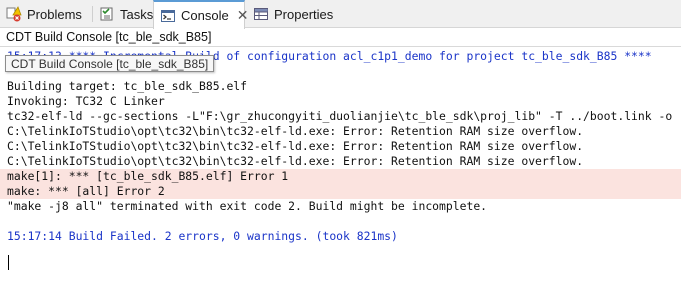  I want to click on tab-console: Console ✕, so click(200, 14).